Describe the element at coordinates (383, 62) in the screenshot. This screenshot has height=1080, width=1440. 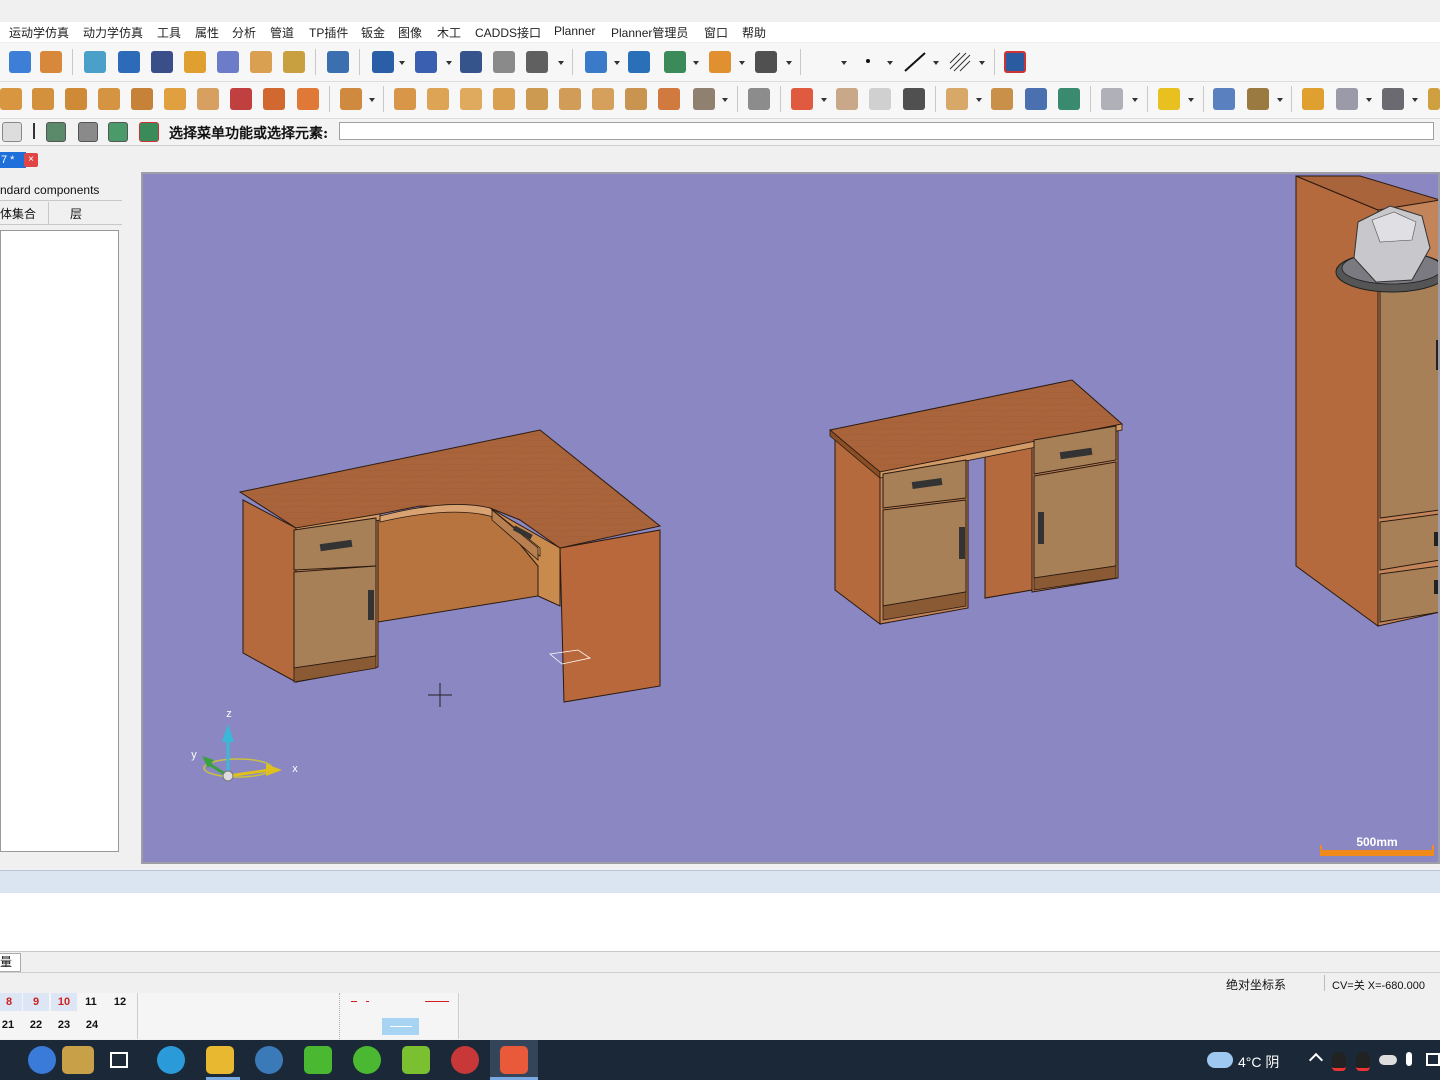
I see `arrow-tool-icon` at that location.